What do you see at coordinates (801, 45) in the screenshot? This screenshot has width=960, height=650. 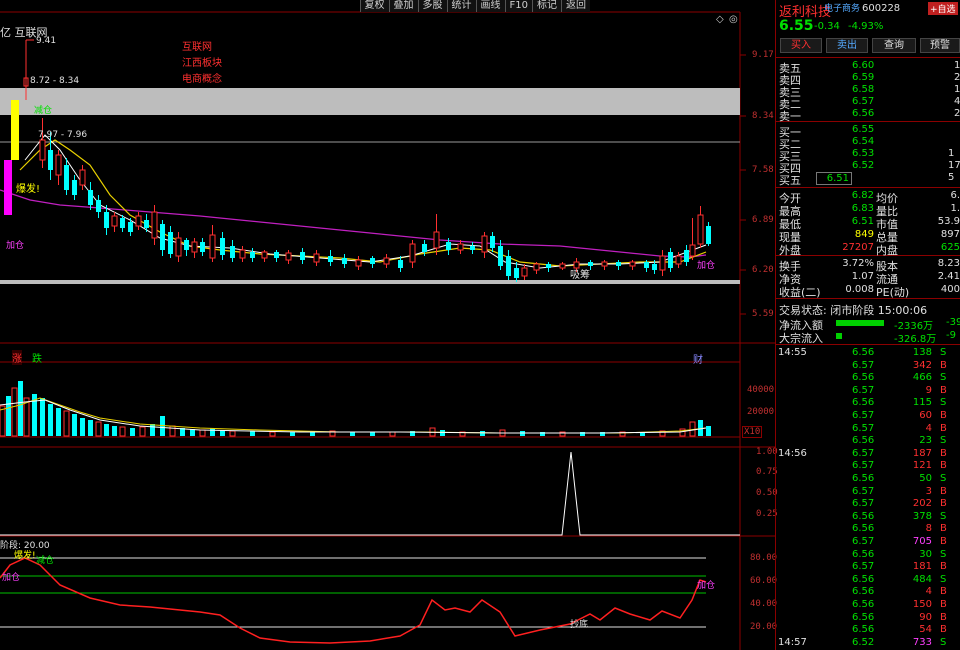 I see `buy-button: 买入` at bounding box center [801, 45].